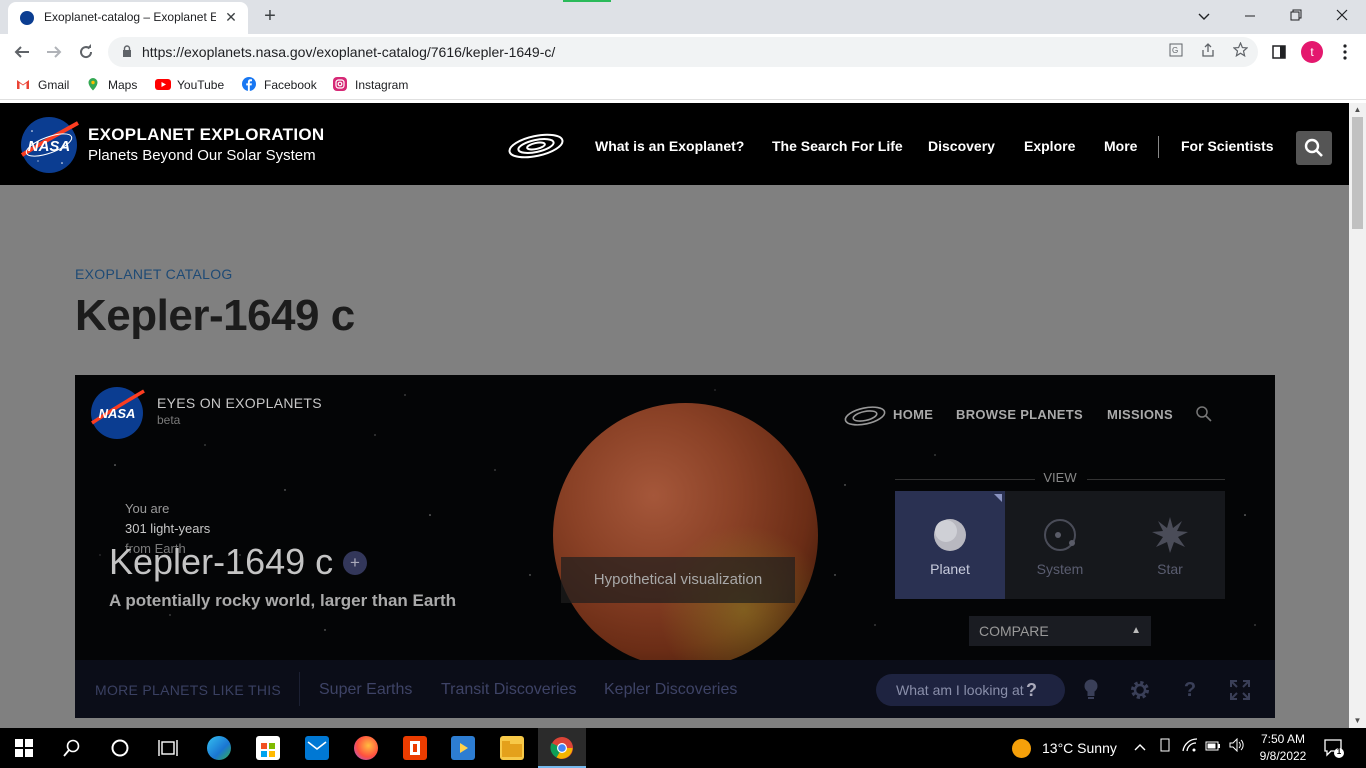 This screenshot has height=768, width=1366. I want to click on hypothetical-visualization-label: Hypothetical visualization, so click(678, 580).